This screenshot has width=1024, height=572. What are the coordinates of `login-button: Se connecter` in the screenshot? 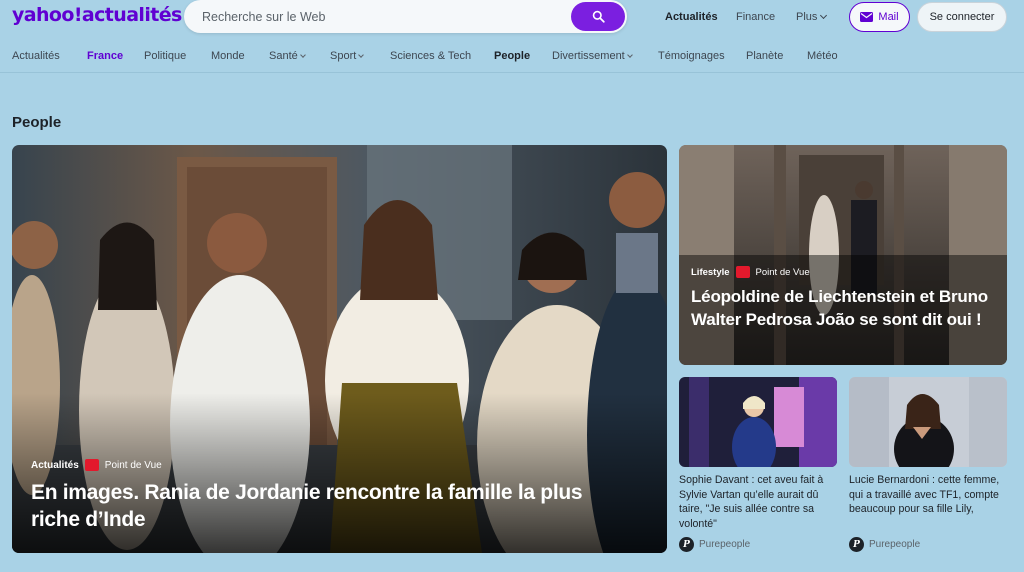 It's located at (962, 17).